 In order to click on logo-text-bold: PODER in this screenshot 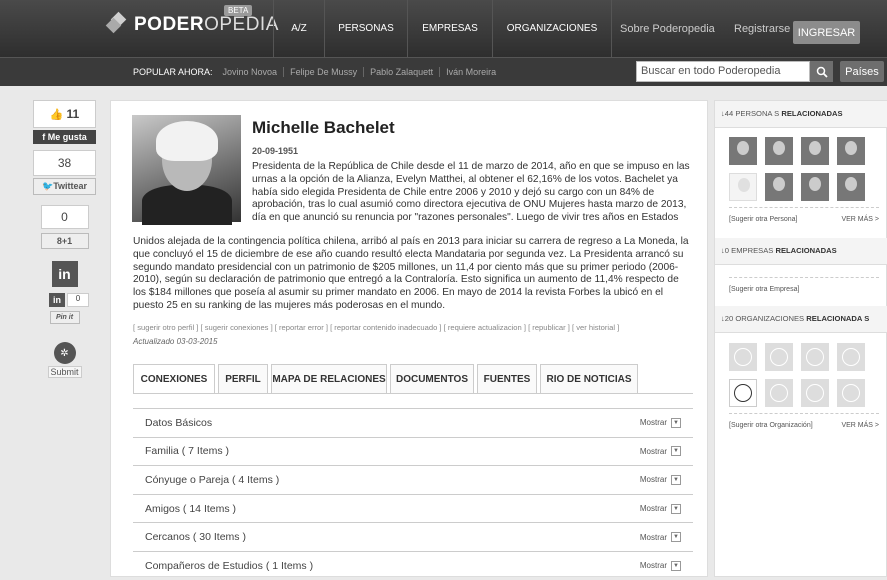, I will do `click(169, 24)`.